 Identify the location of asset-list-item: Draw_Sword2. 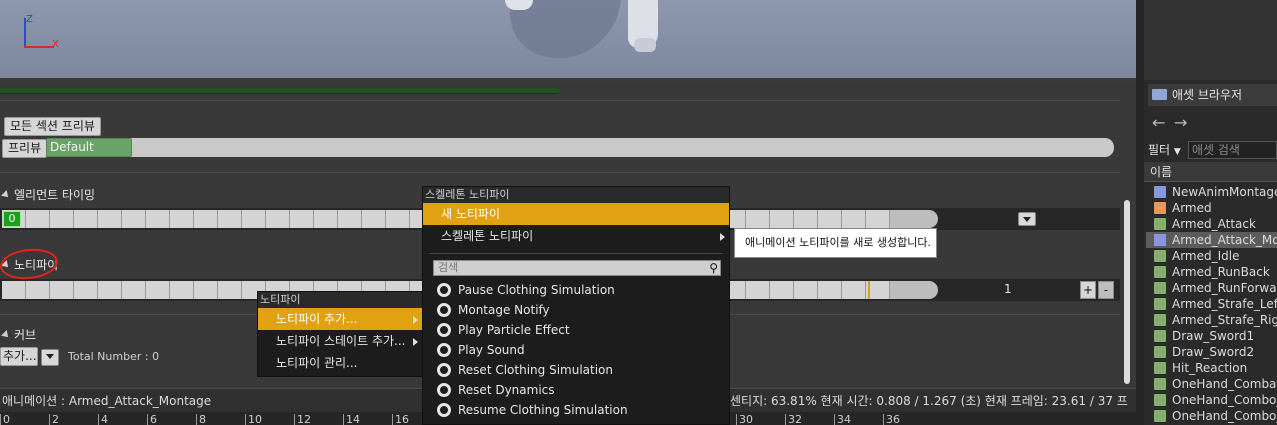
(1211, 352).